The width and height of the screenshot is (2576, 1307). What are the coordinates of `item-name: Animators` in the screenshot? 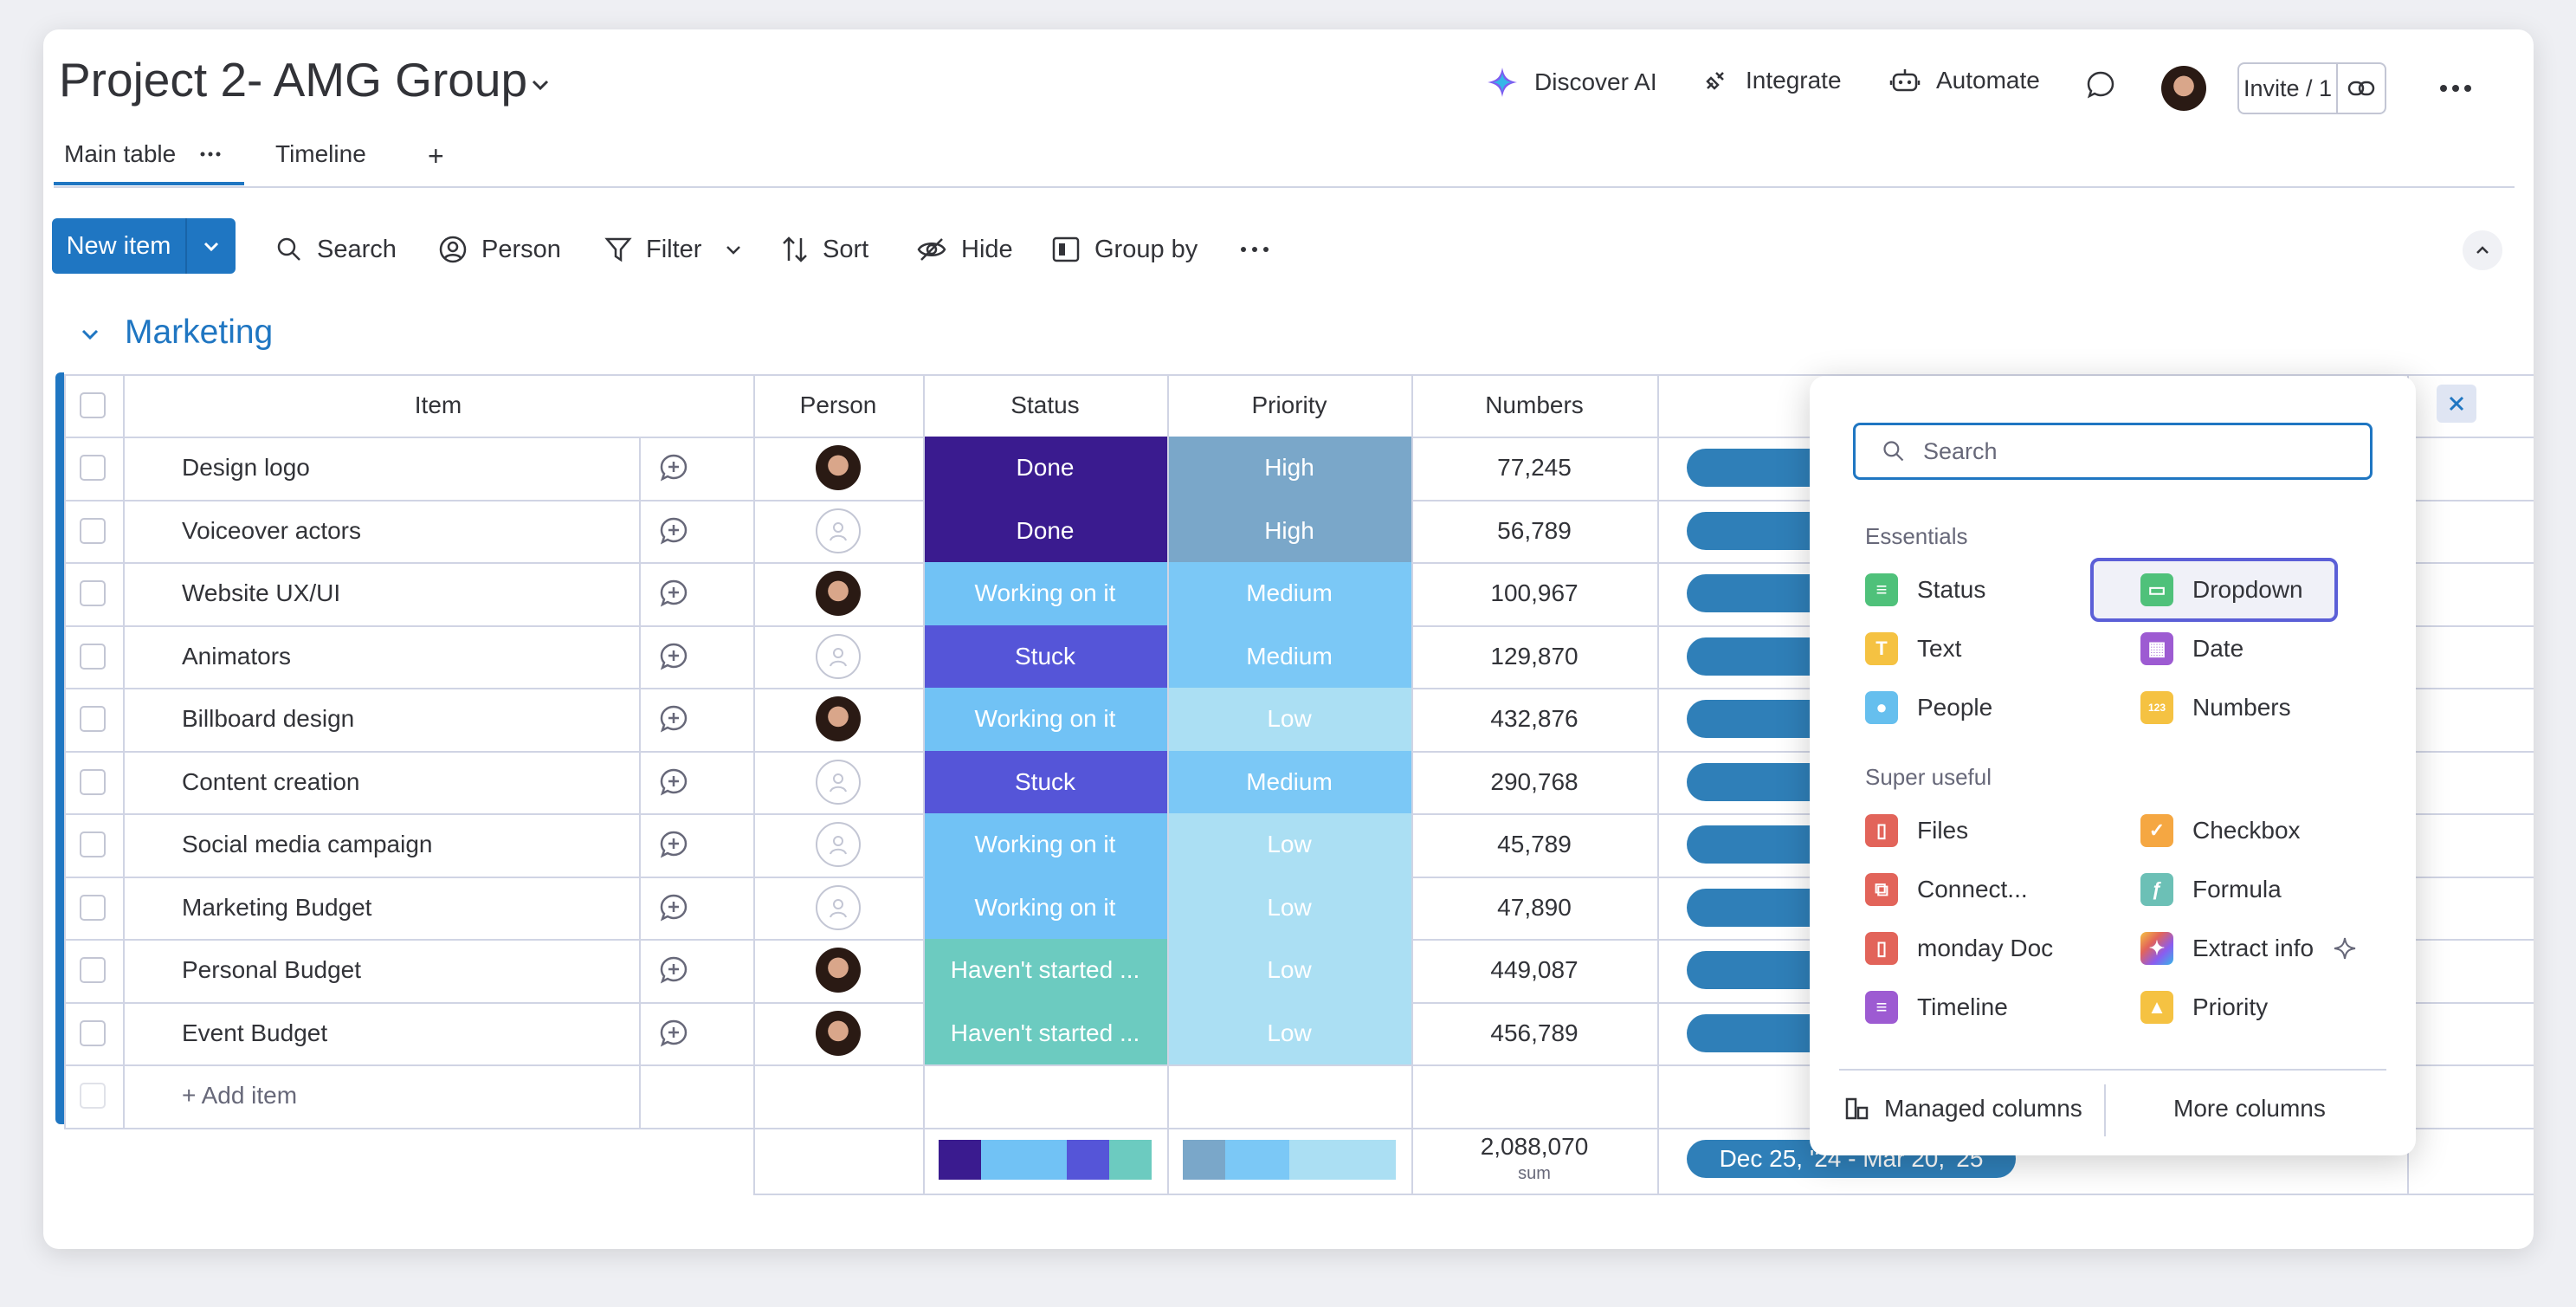 It's located at (236, 657).